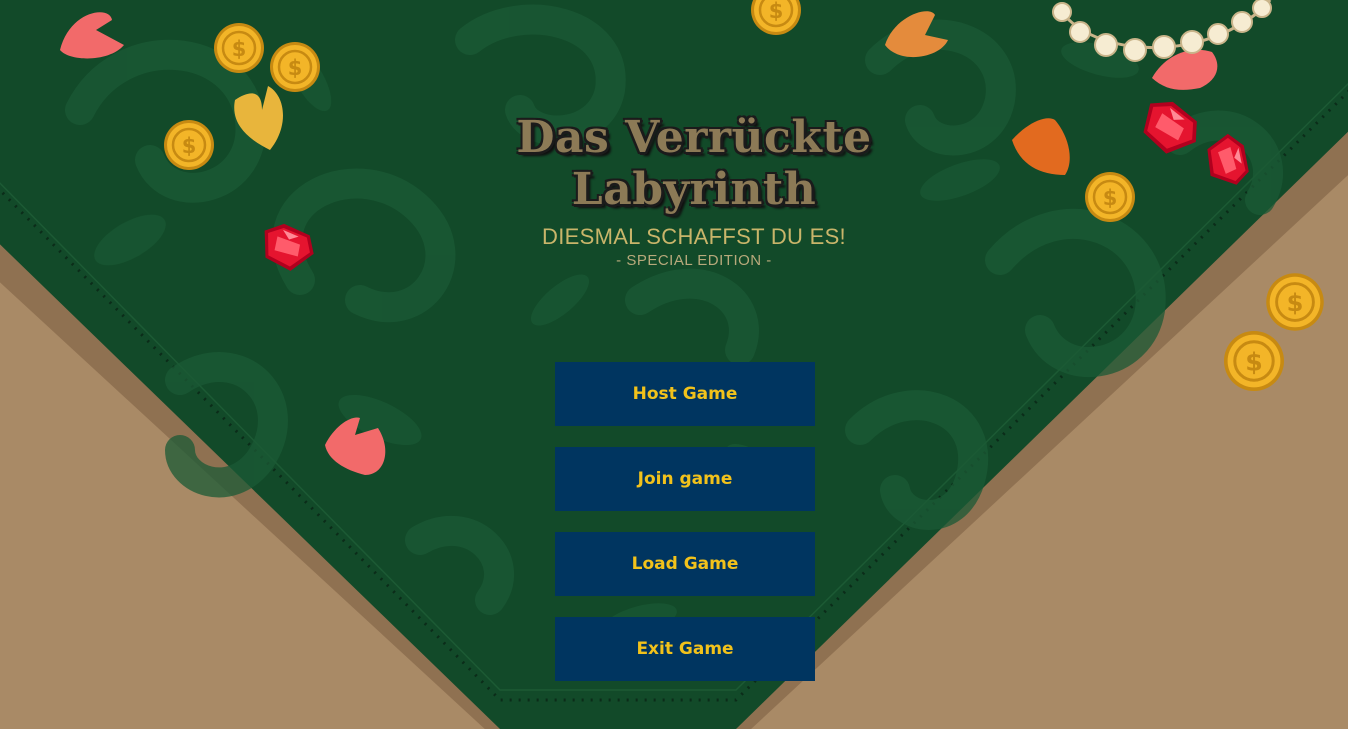  I want to click on join-game-button: Join game, so click(685, 479).